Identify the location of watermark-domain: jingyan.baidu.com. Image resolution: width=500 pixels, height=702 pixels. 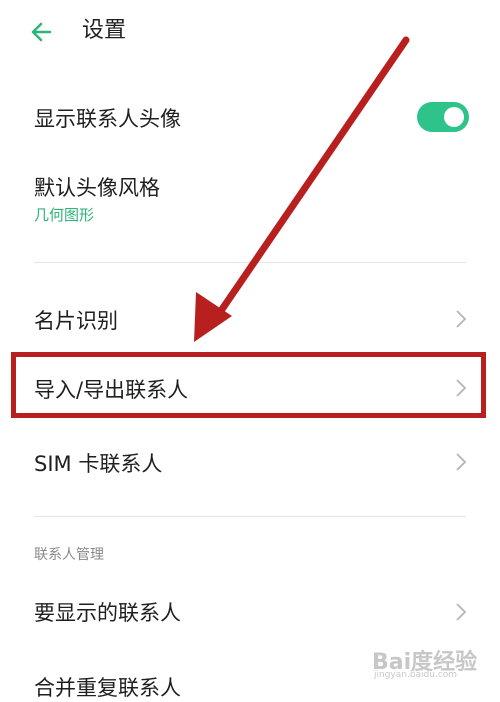
(416, 675).